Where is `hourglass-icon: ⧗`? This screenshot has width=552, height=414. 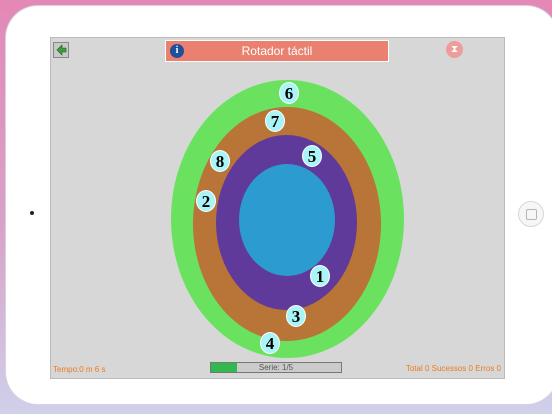
hourglass-icon: ⧗ is located at coordinates (454, 49).